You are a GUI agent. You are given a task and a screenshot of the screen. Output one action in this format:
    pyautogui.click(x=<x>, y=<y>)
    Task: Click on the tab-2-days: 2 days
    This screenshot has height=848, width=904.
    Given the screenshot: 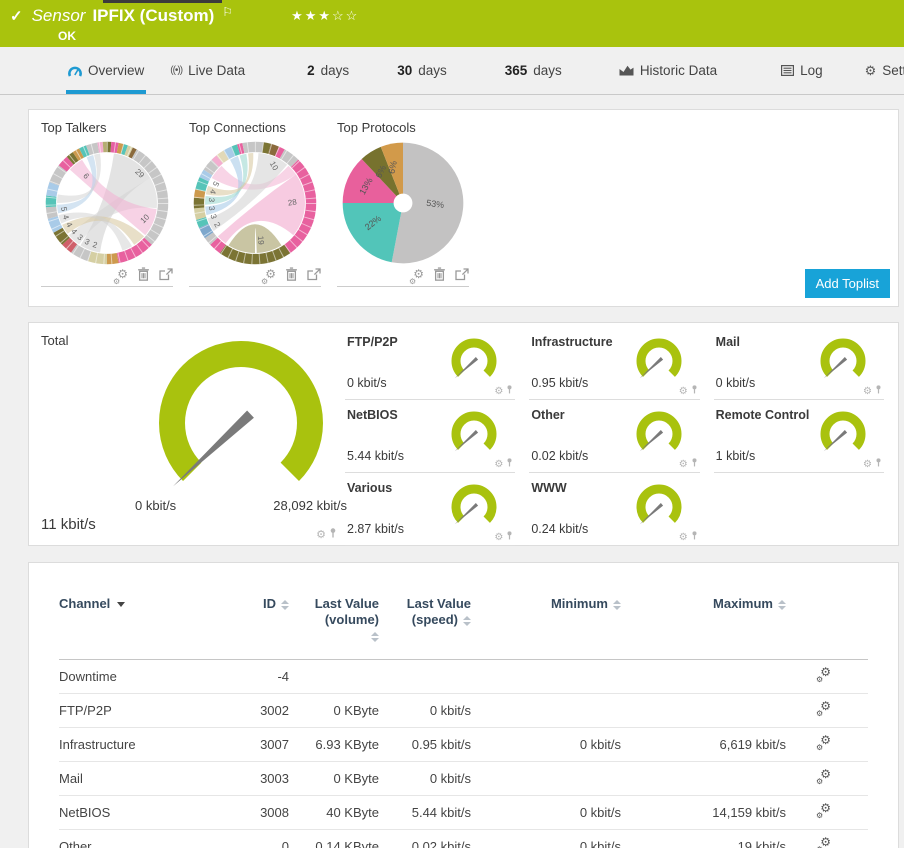 What is the action you would take?
    pyautogui.click(x=328, y=70)
    